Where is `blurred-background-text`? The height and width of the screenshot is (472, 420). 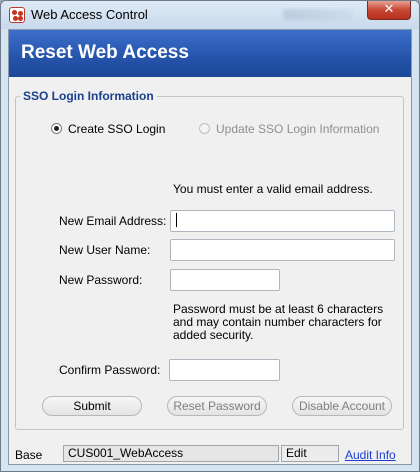
blurred-background-text is located at coordinates (318, 14).